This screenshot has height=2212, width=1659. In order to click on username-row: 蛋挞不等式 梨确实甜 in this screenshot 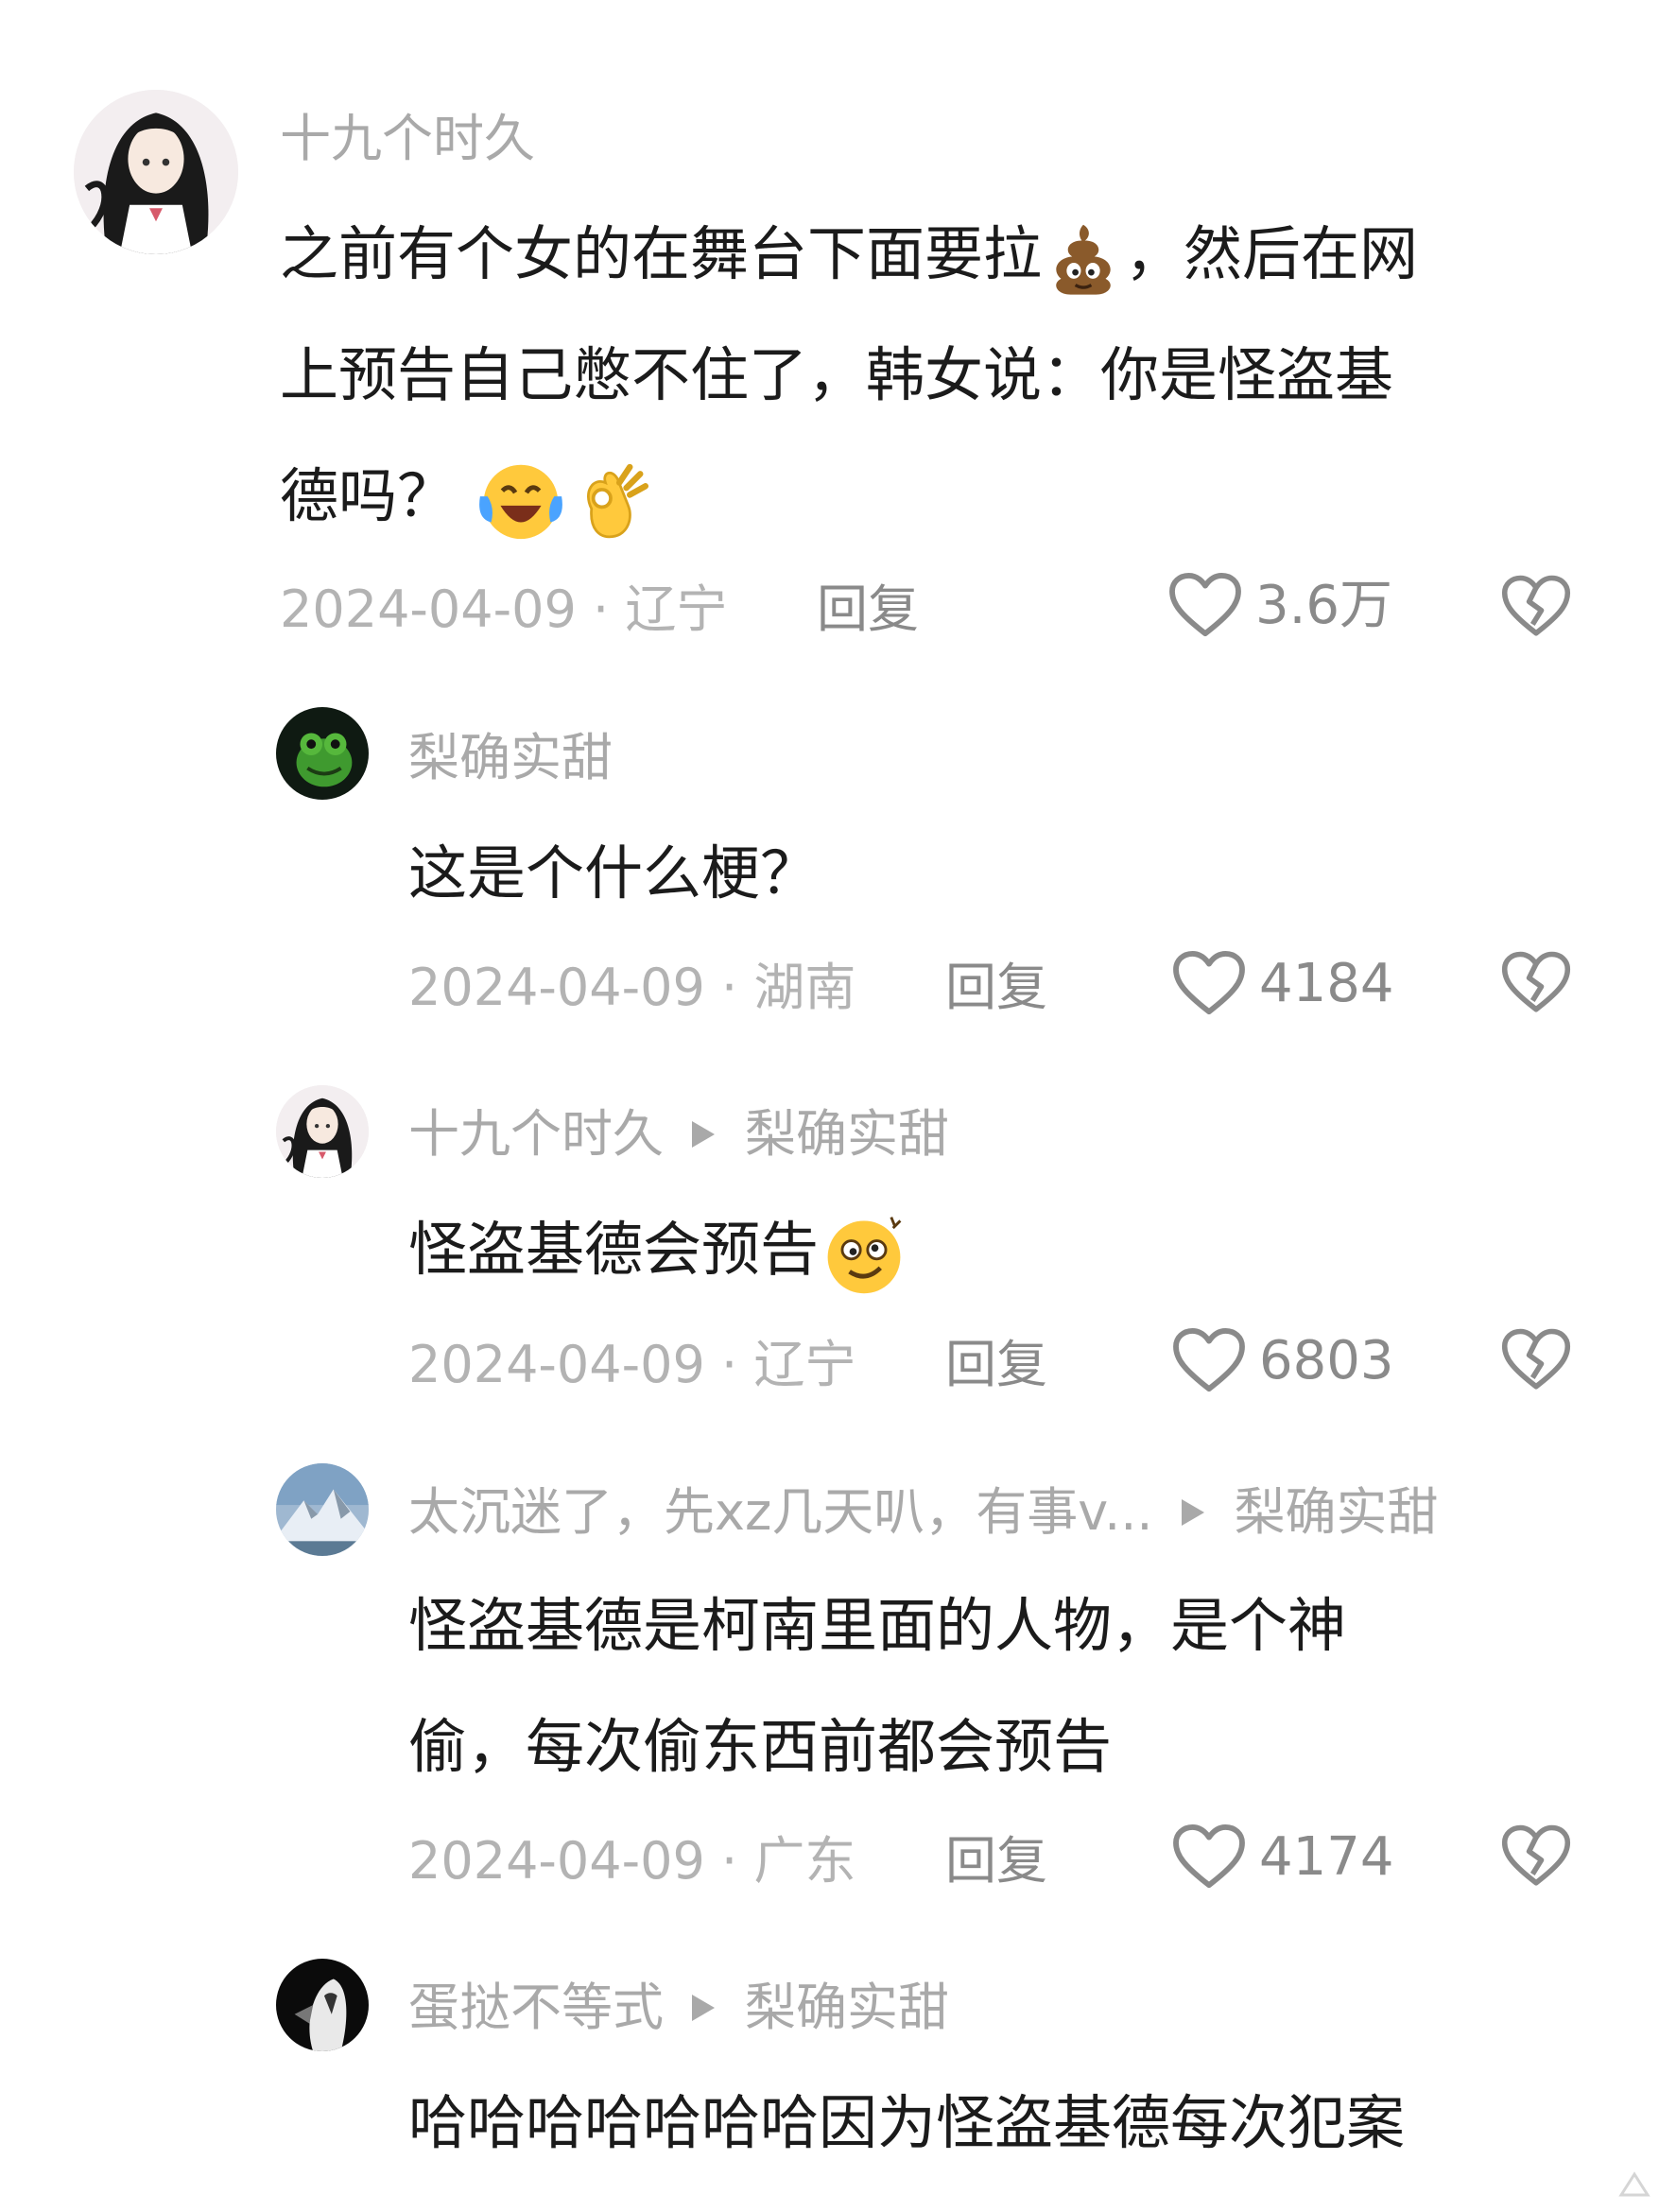, I will do `click(678, 2007)`.